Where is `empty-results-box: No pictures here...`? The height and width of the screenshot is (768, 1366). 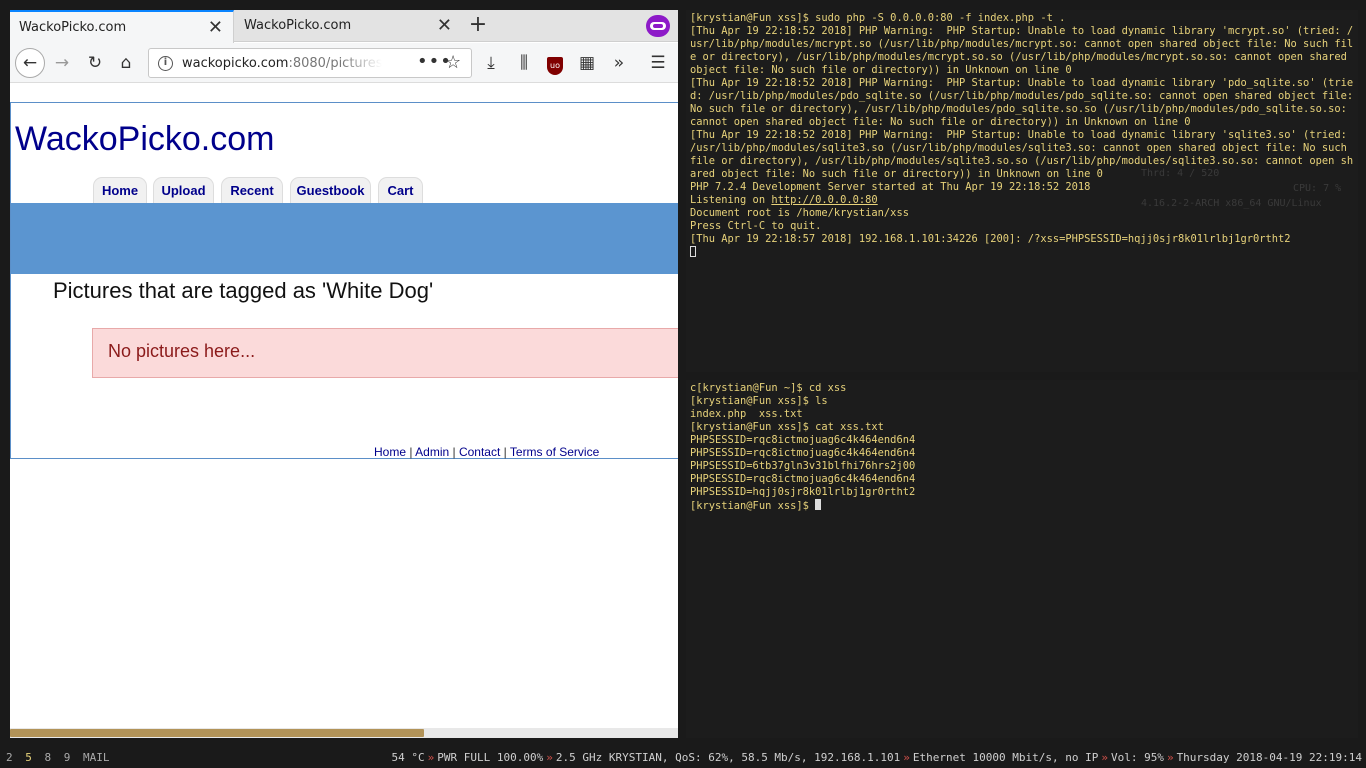
empty-results-box: No pictures here... is located at coordinates (385, 353).